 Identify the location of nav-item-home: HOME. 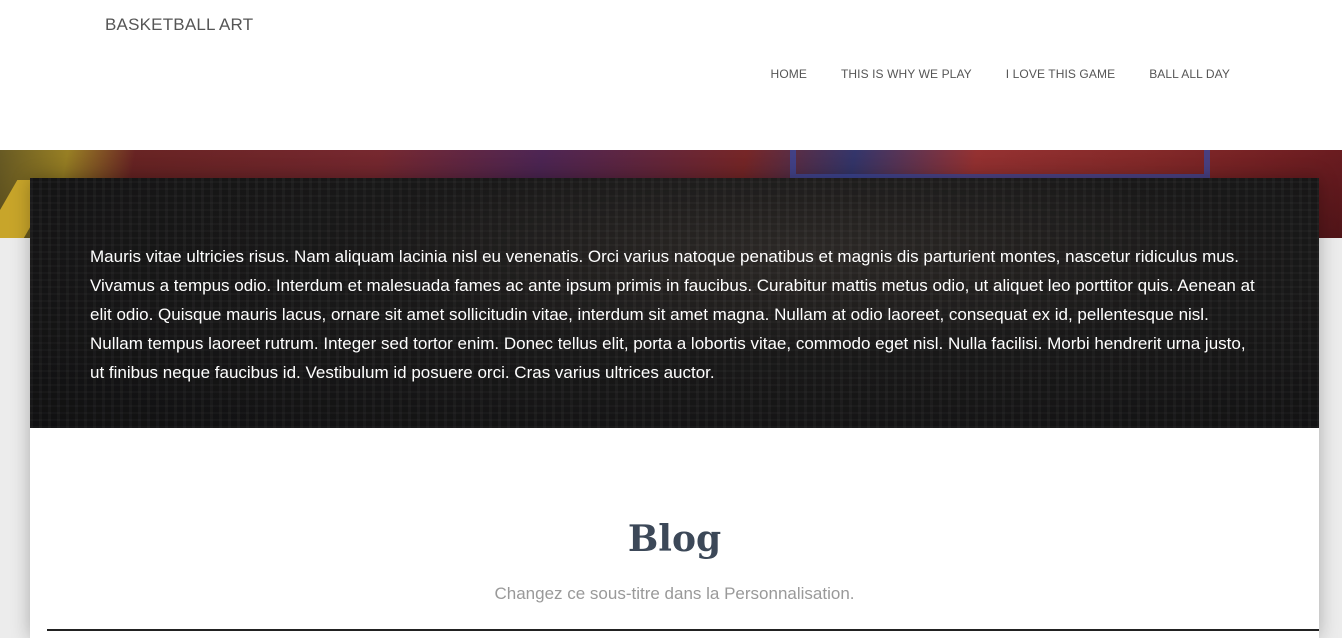
(789, 74).